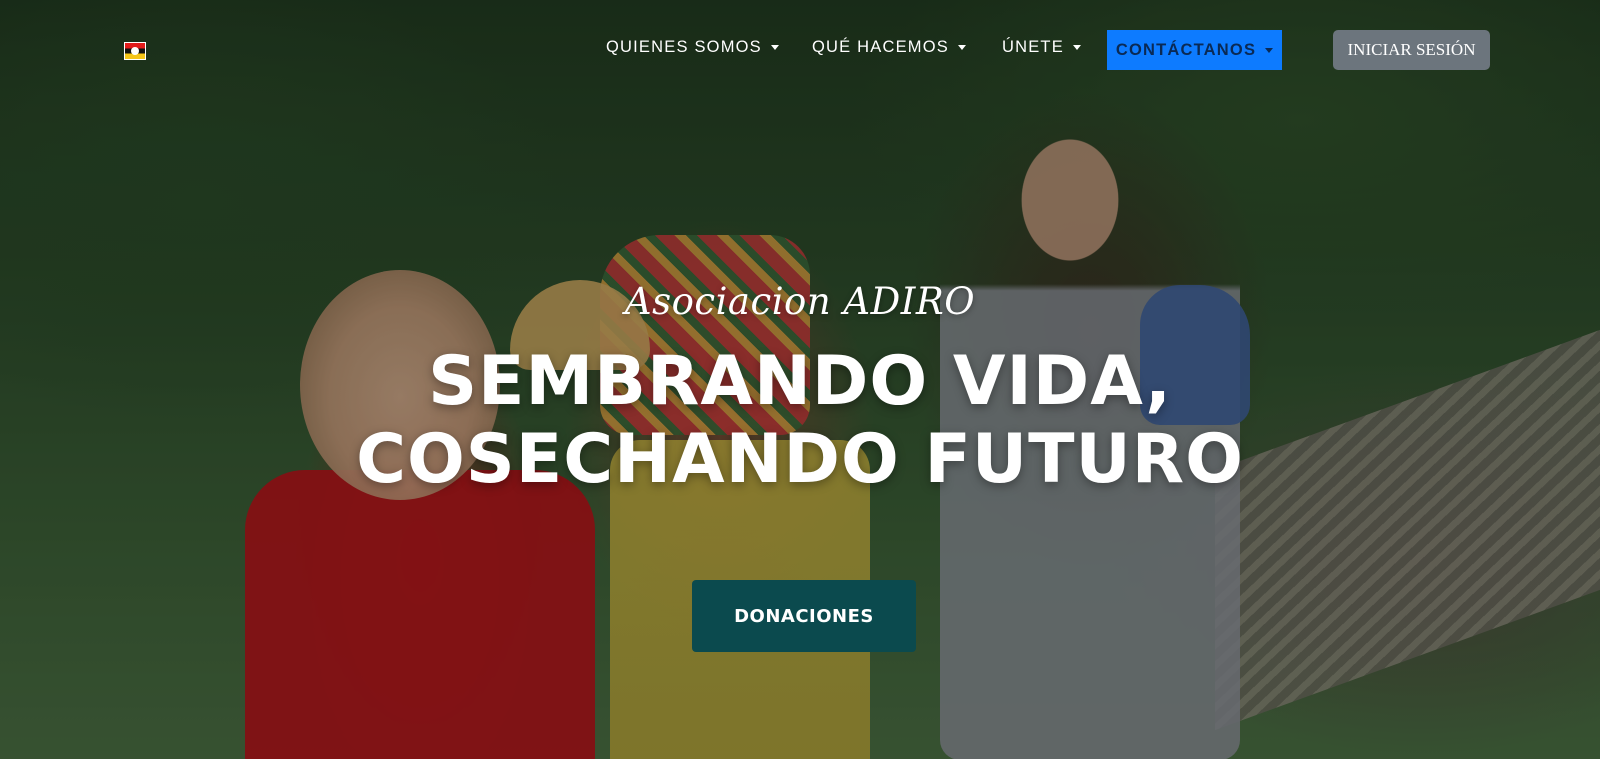  What do you see at coordinates (684, 47) in the screenshot?
I see `nav-item-label: QUIENES SOMOS` at bounding box center [684, 47].